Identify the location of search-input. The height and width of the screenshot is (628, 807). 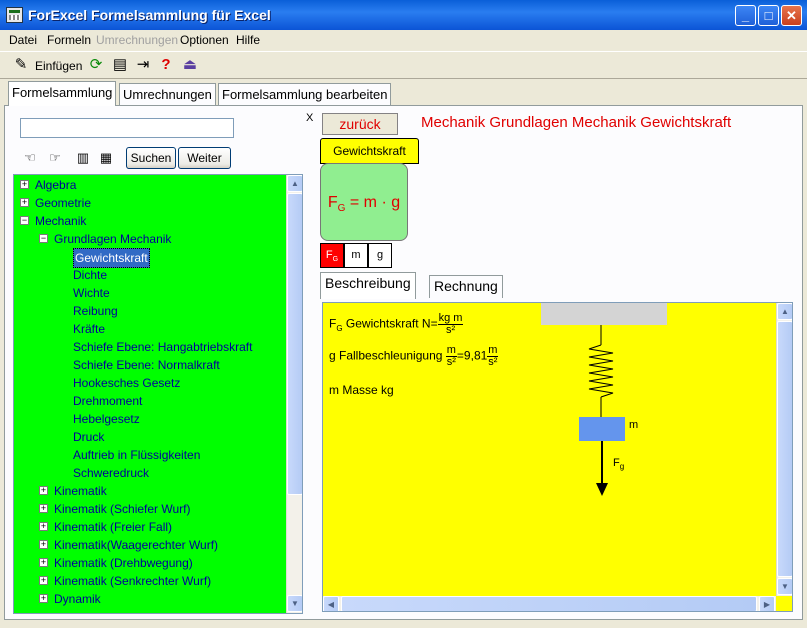
(127, 128).